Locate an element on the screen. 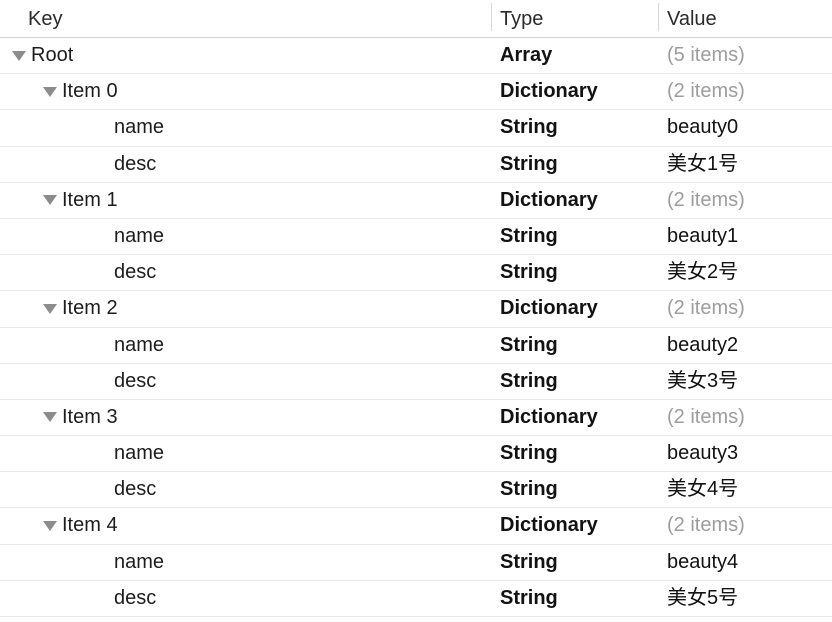  row-value-cell: beauty4 is located at coordinates (702, 562).